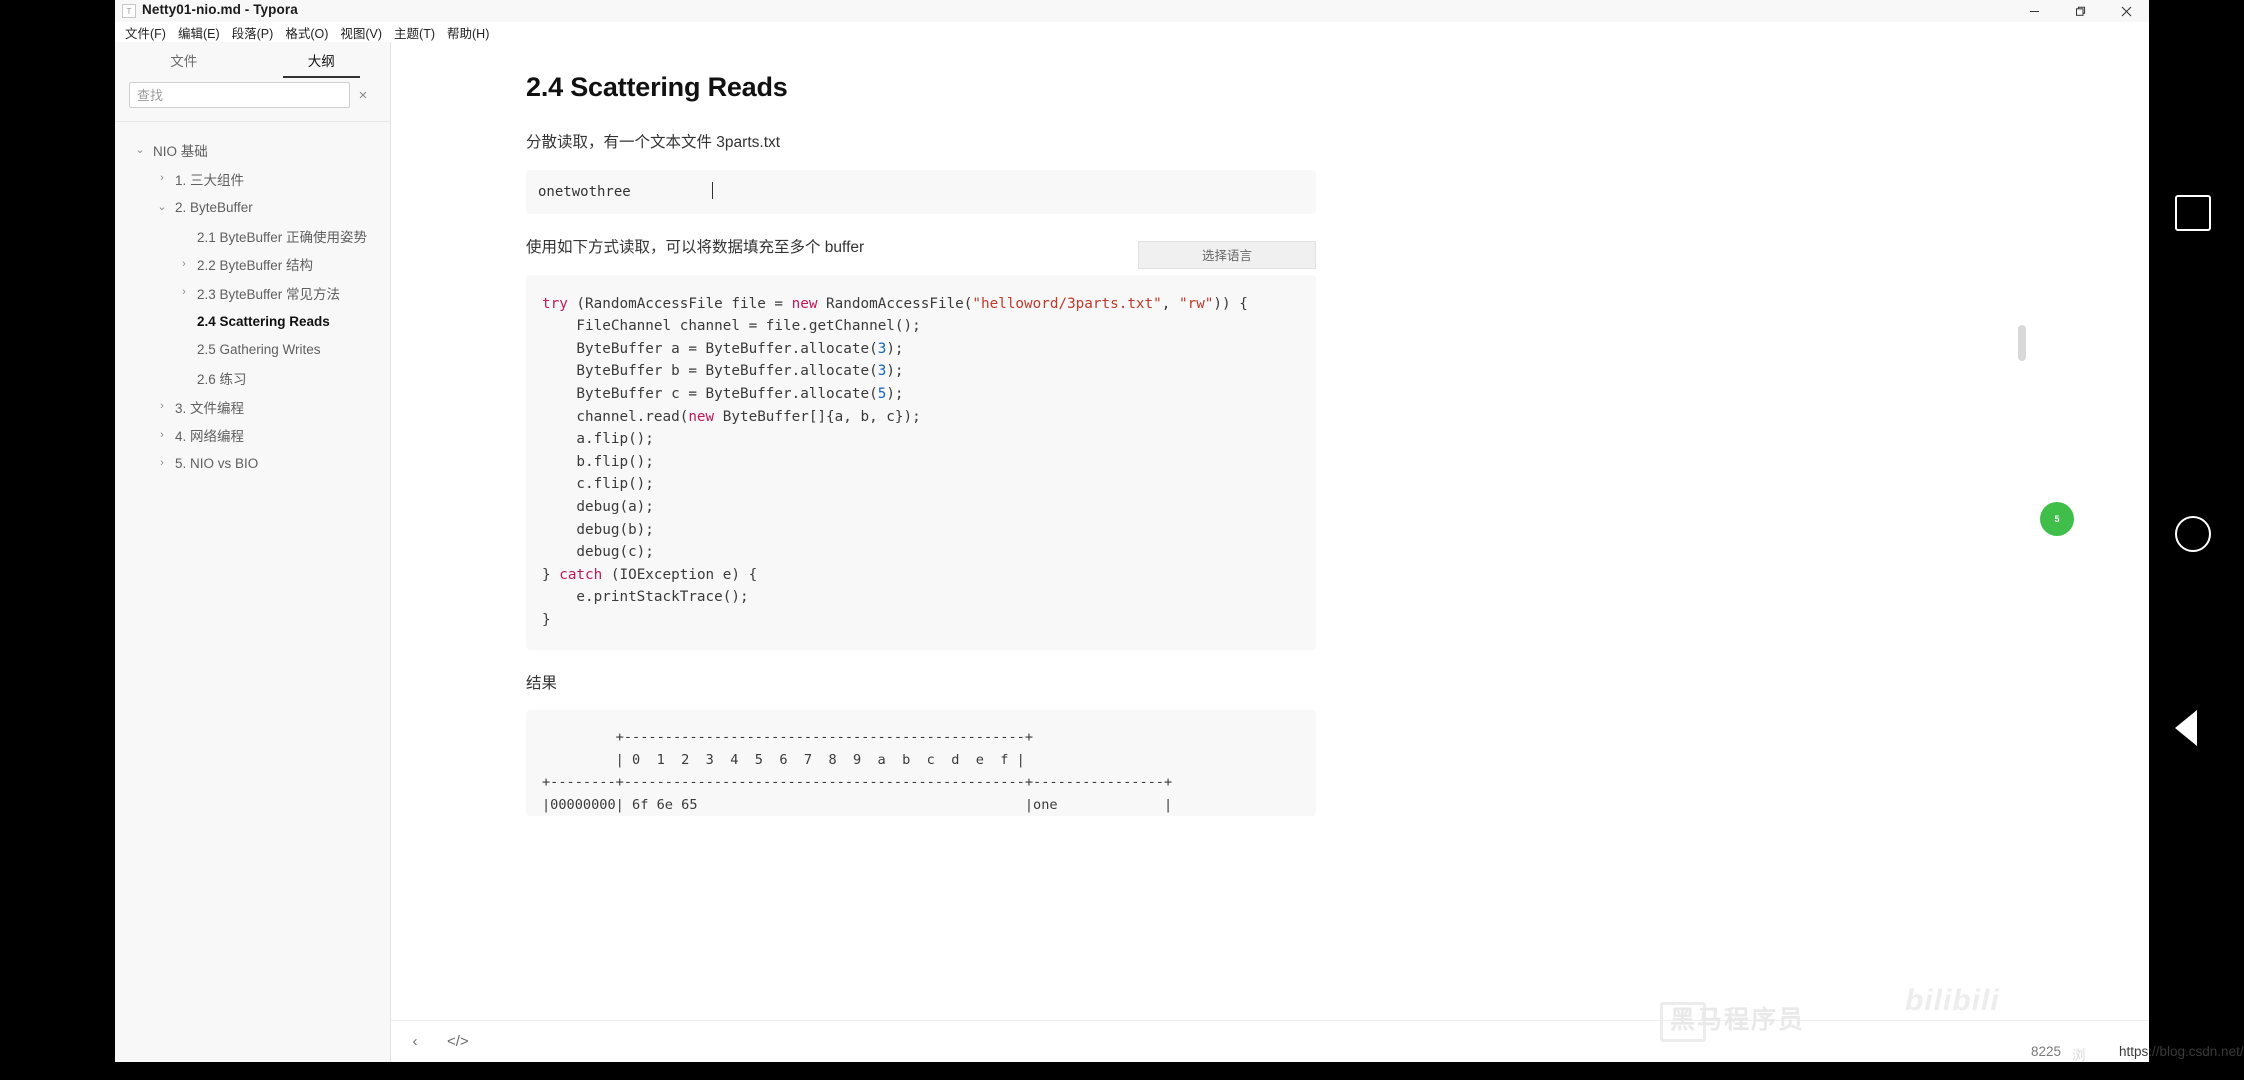 The image size is (2244, 1080). I want to click on scrollbar-thumb, so click(2022, 343).